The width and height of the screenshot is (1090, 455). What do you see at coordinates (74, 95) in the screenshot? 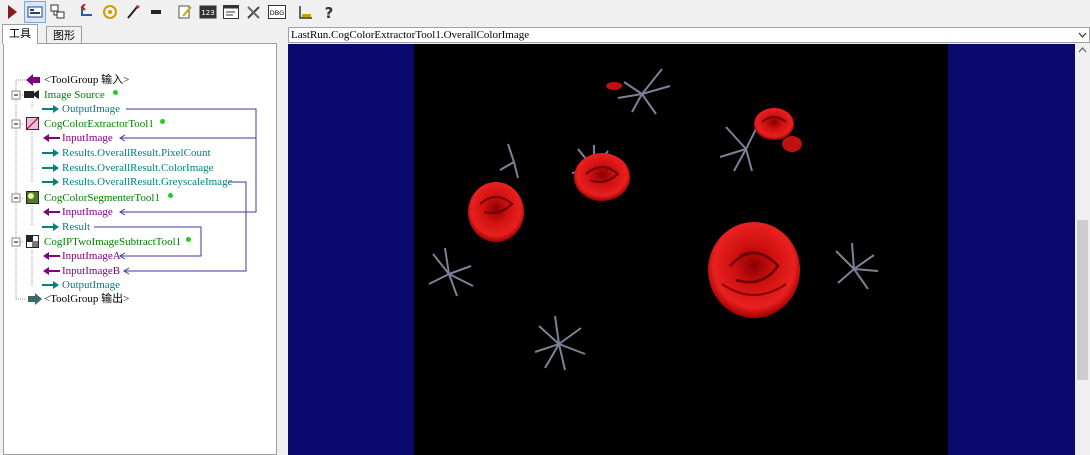
I see `tree-node-label: Image Source` at bounding box center [74, 95].